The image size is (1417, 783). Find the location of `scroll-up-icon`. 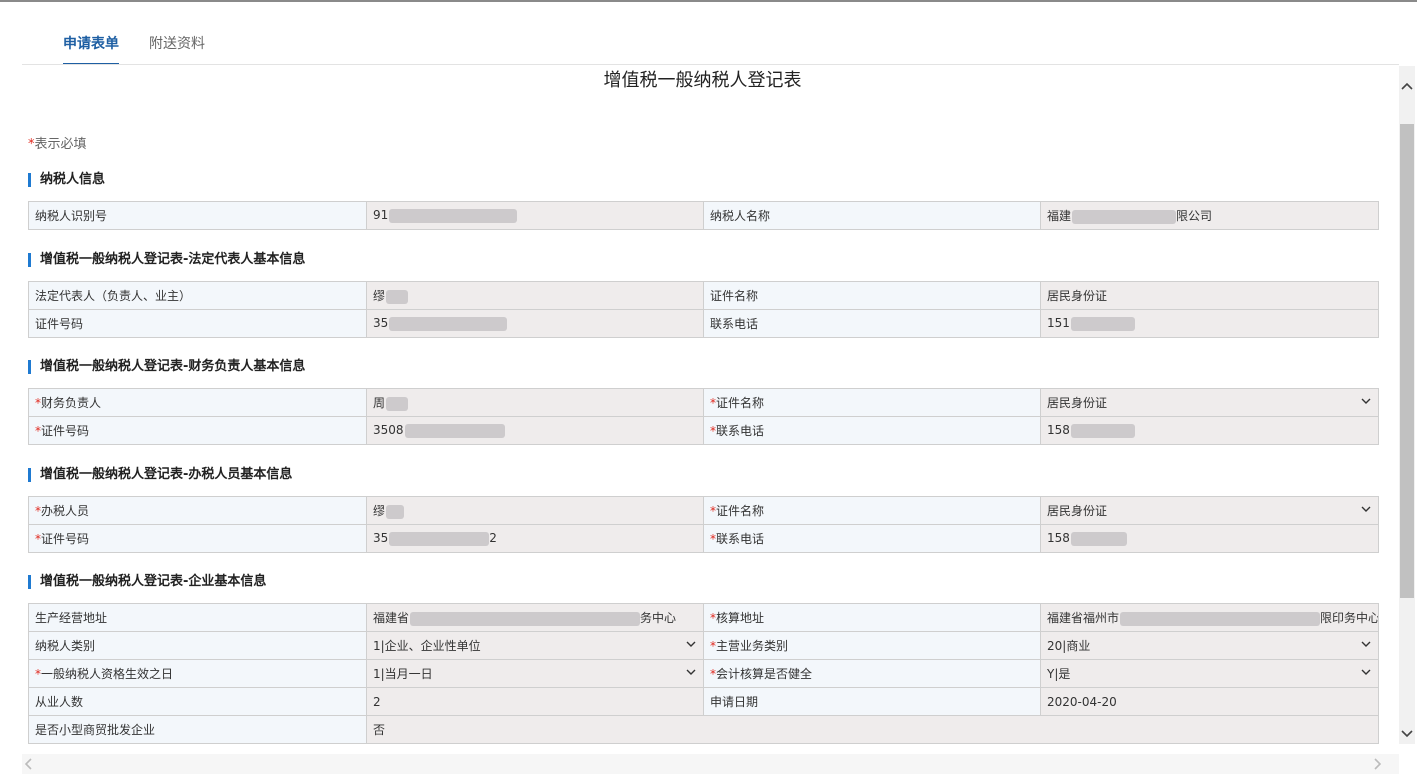

scroll-up-icon is located at coordinates (1407, 87).